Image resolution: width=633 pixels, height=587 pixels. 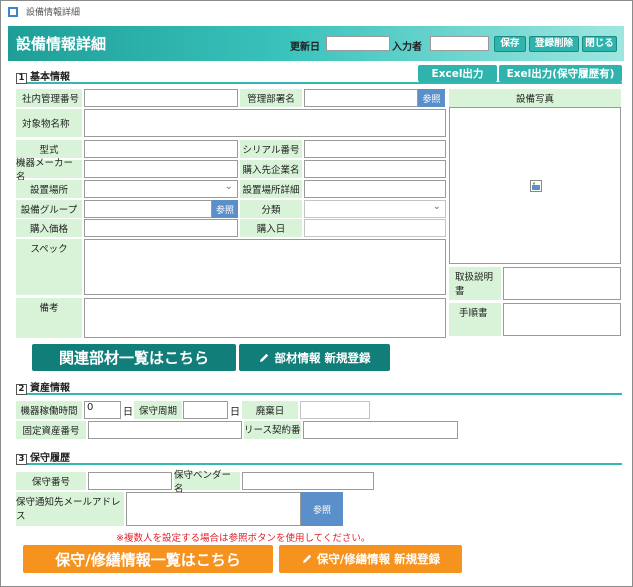 I want to click on maintenance-vendor-input, so click(x=308, y=481).